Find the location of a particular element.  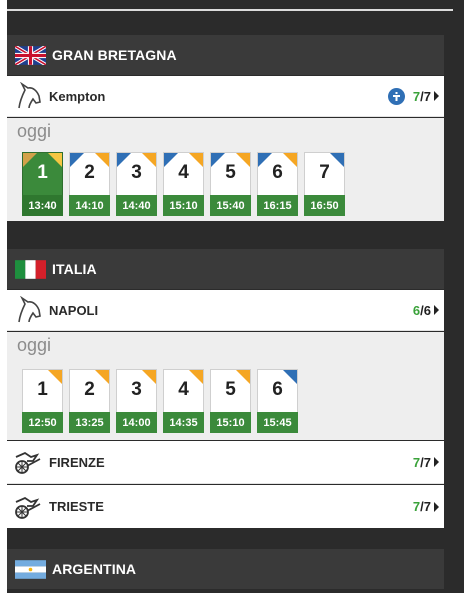

race-card-kempton-6: 6 16:15 is located at coordinates (277, 184).